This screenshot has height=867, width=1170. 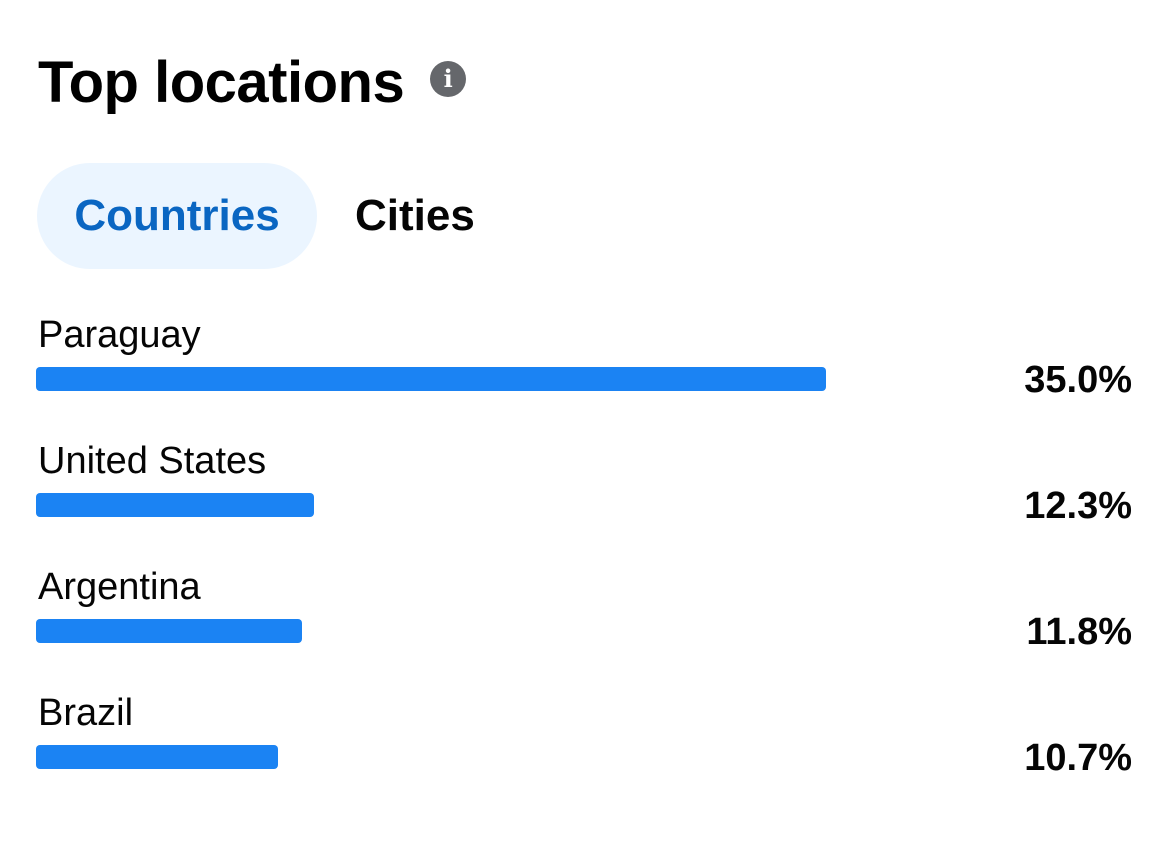 What do you see at coordinates (448, 79) in the screenshot?
I see `info-icon: i` at bounding box center [448, 79].